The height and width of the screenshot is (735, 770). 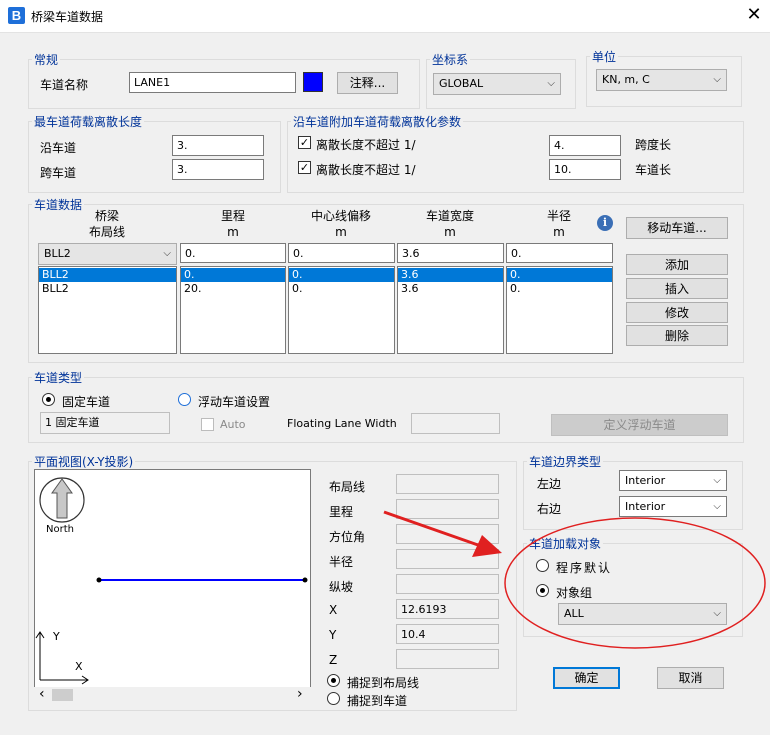 What do you see at coordinates (455, 423) in the screenshot?
I see `floating-width-field` at bounding box center [455, 423].